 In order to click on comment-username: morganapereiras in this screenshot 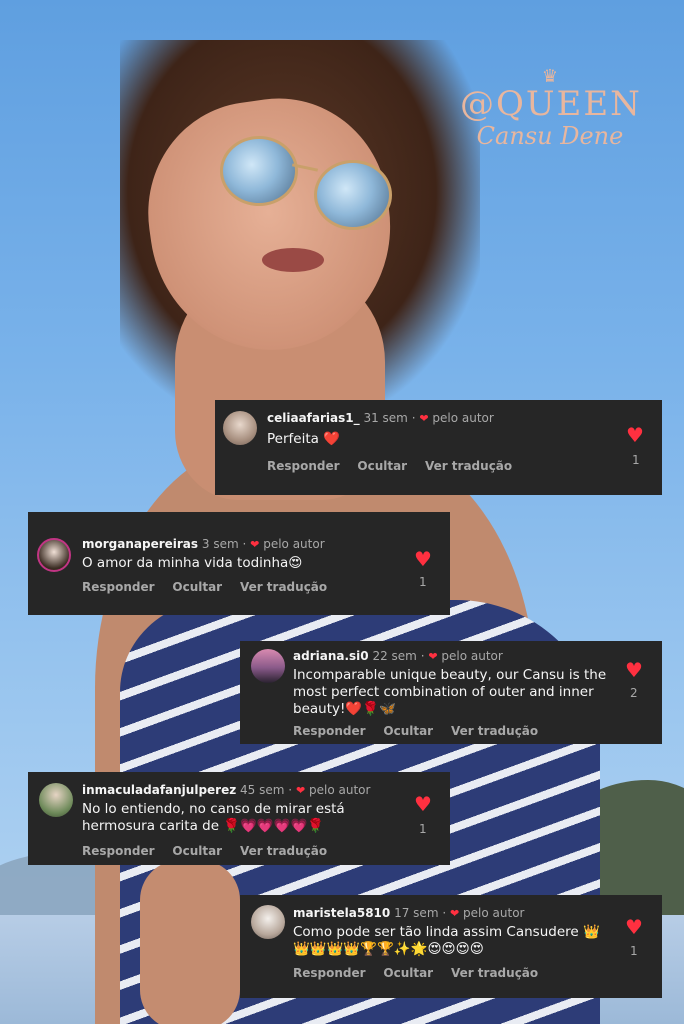, I will do `click(140, 544)`.